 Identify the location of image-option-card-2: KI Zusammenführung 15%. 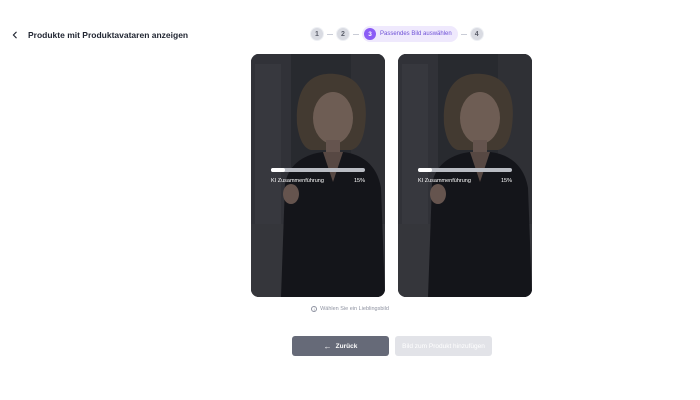
(465, 175).